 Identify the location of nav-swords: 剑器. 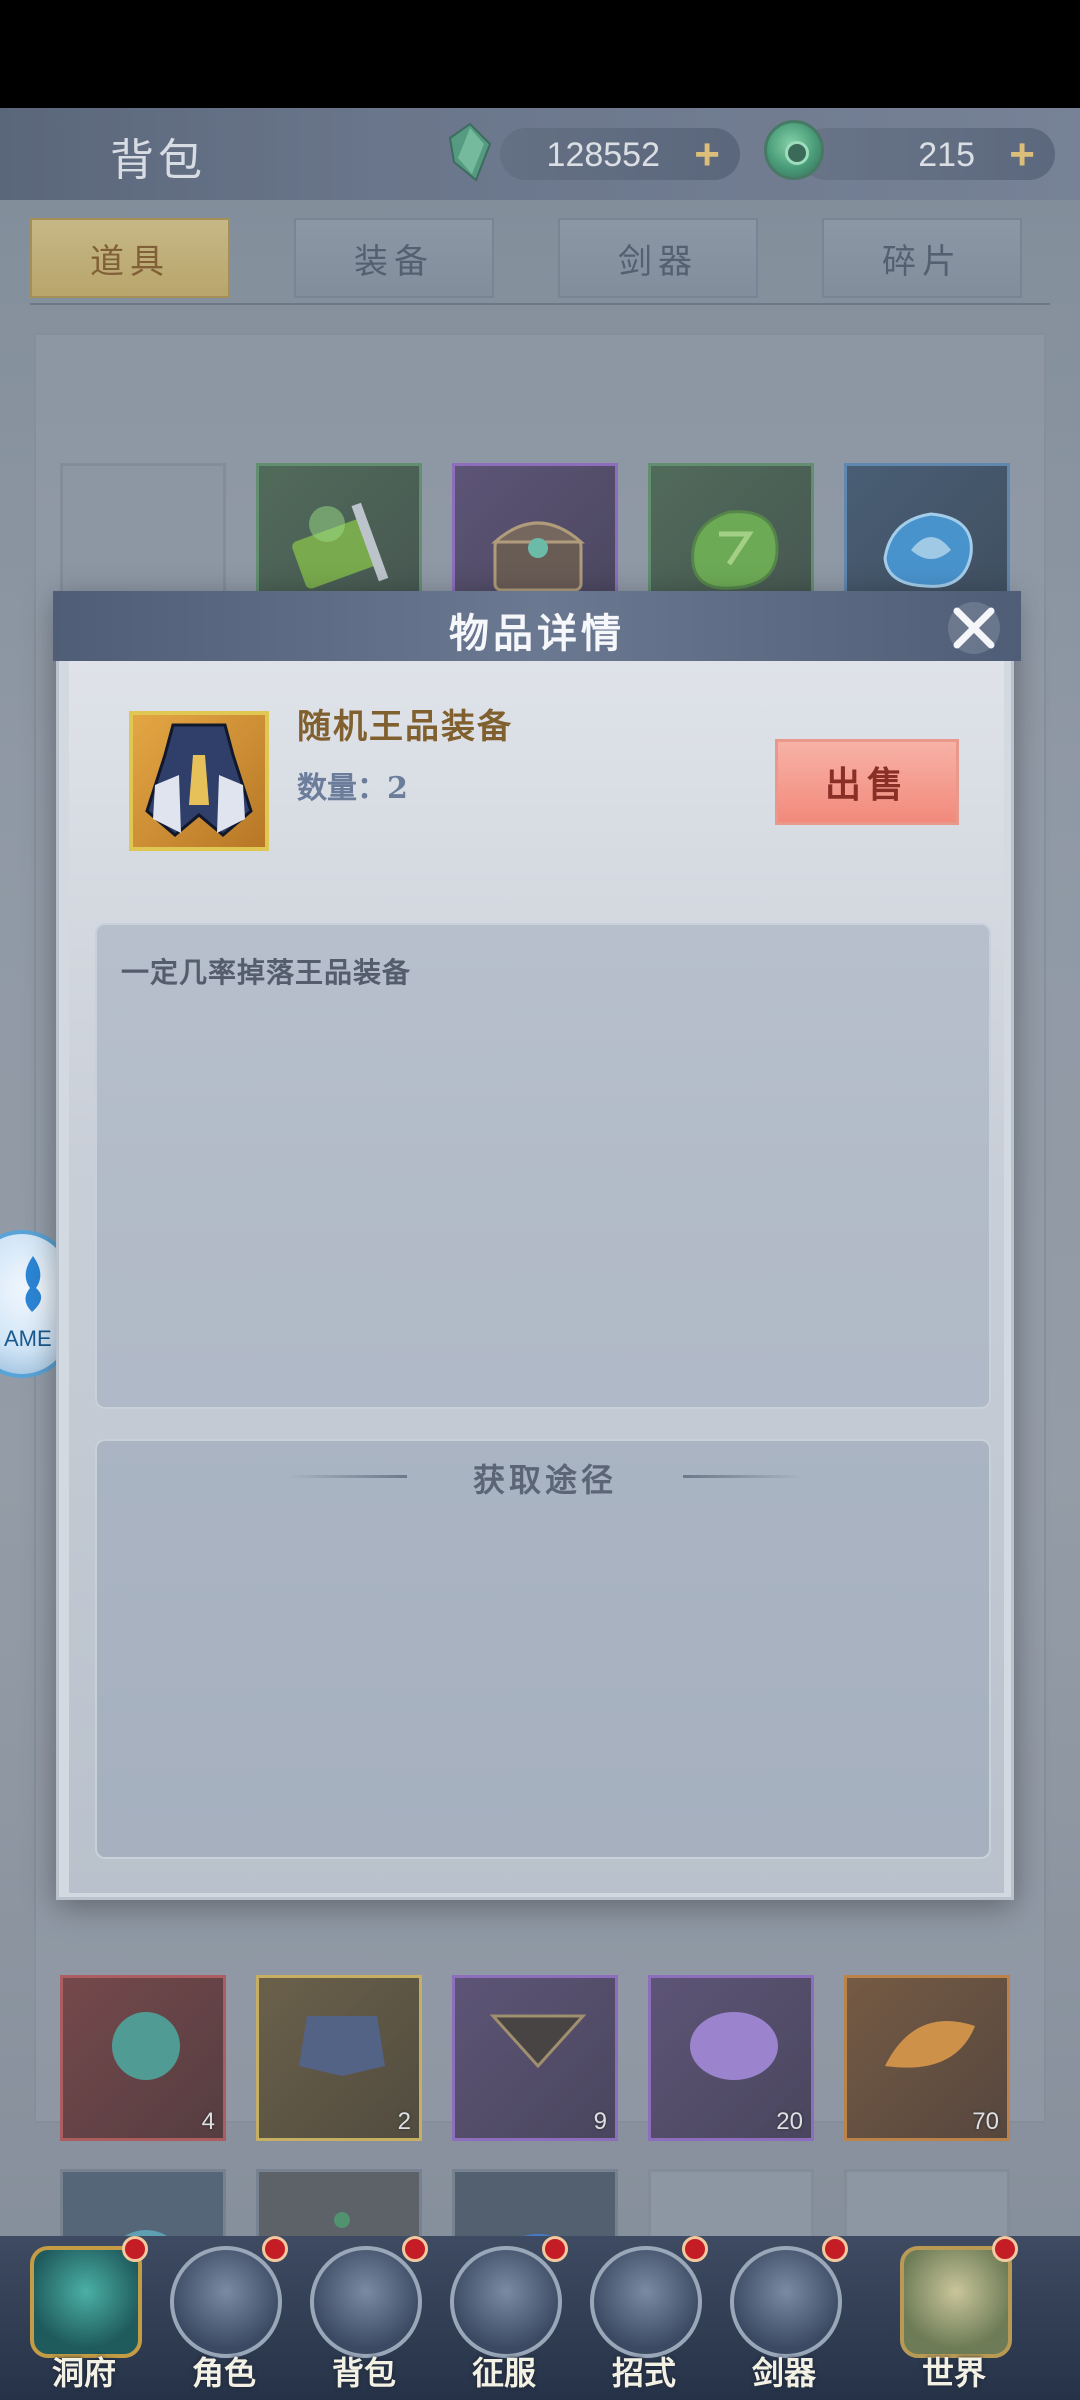
(784, 2318).